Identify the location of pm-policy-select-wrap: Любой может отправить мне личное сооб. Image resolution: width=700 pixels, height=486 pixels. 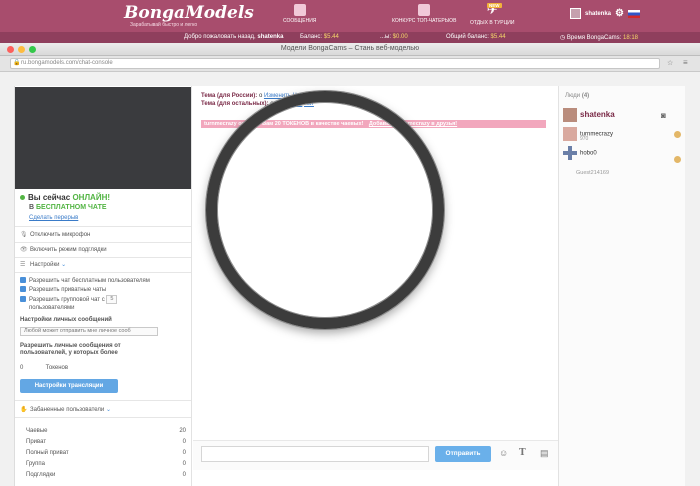
(89, 331).